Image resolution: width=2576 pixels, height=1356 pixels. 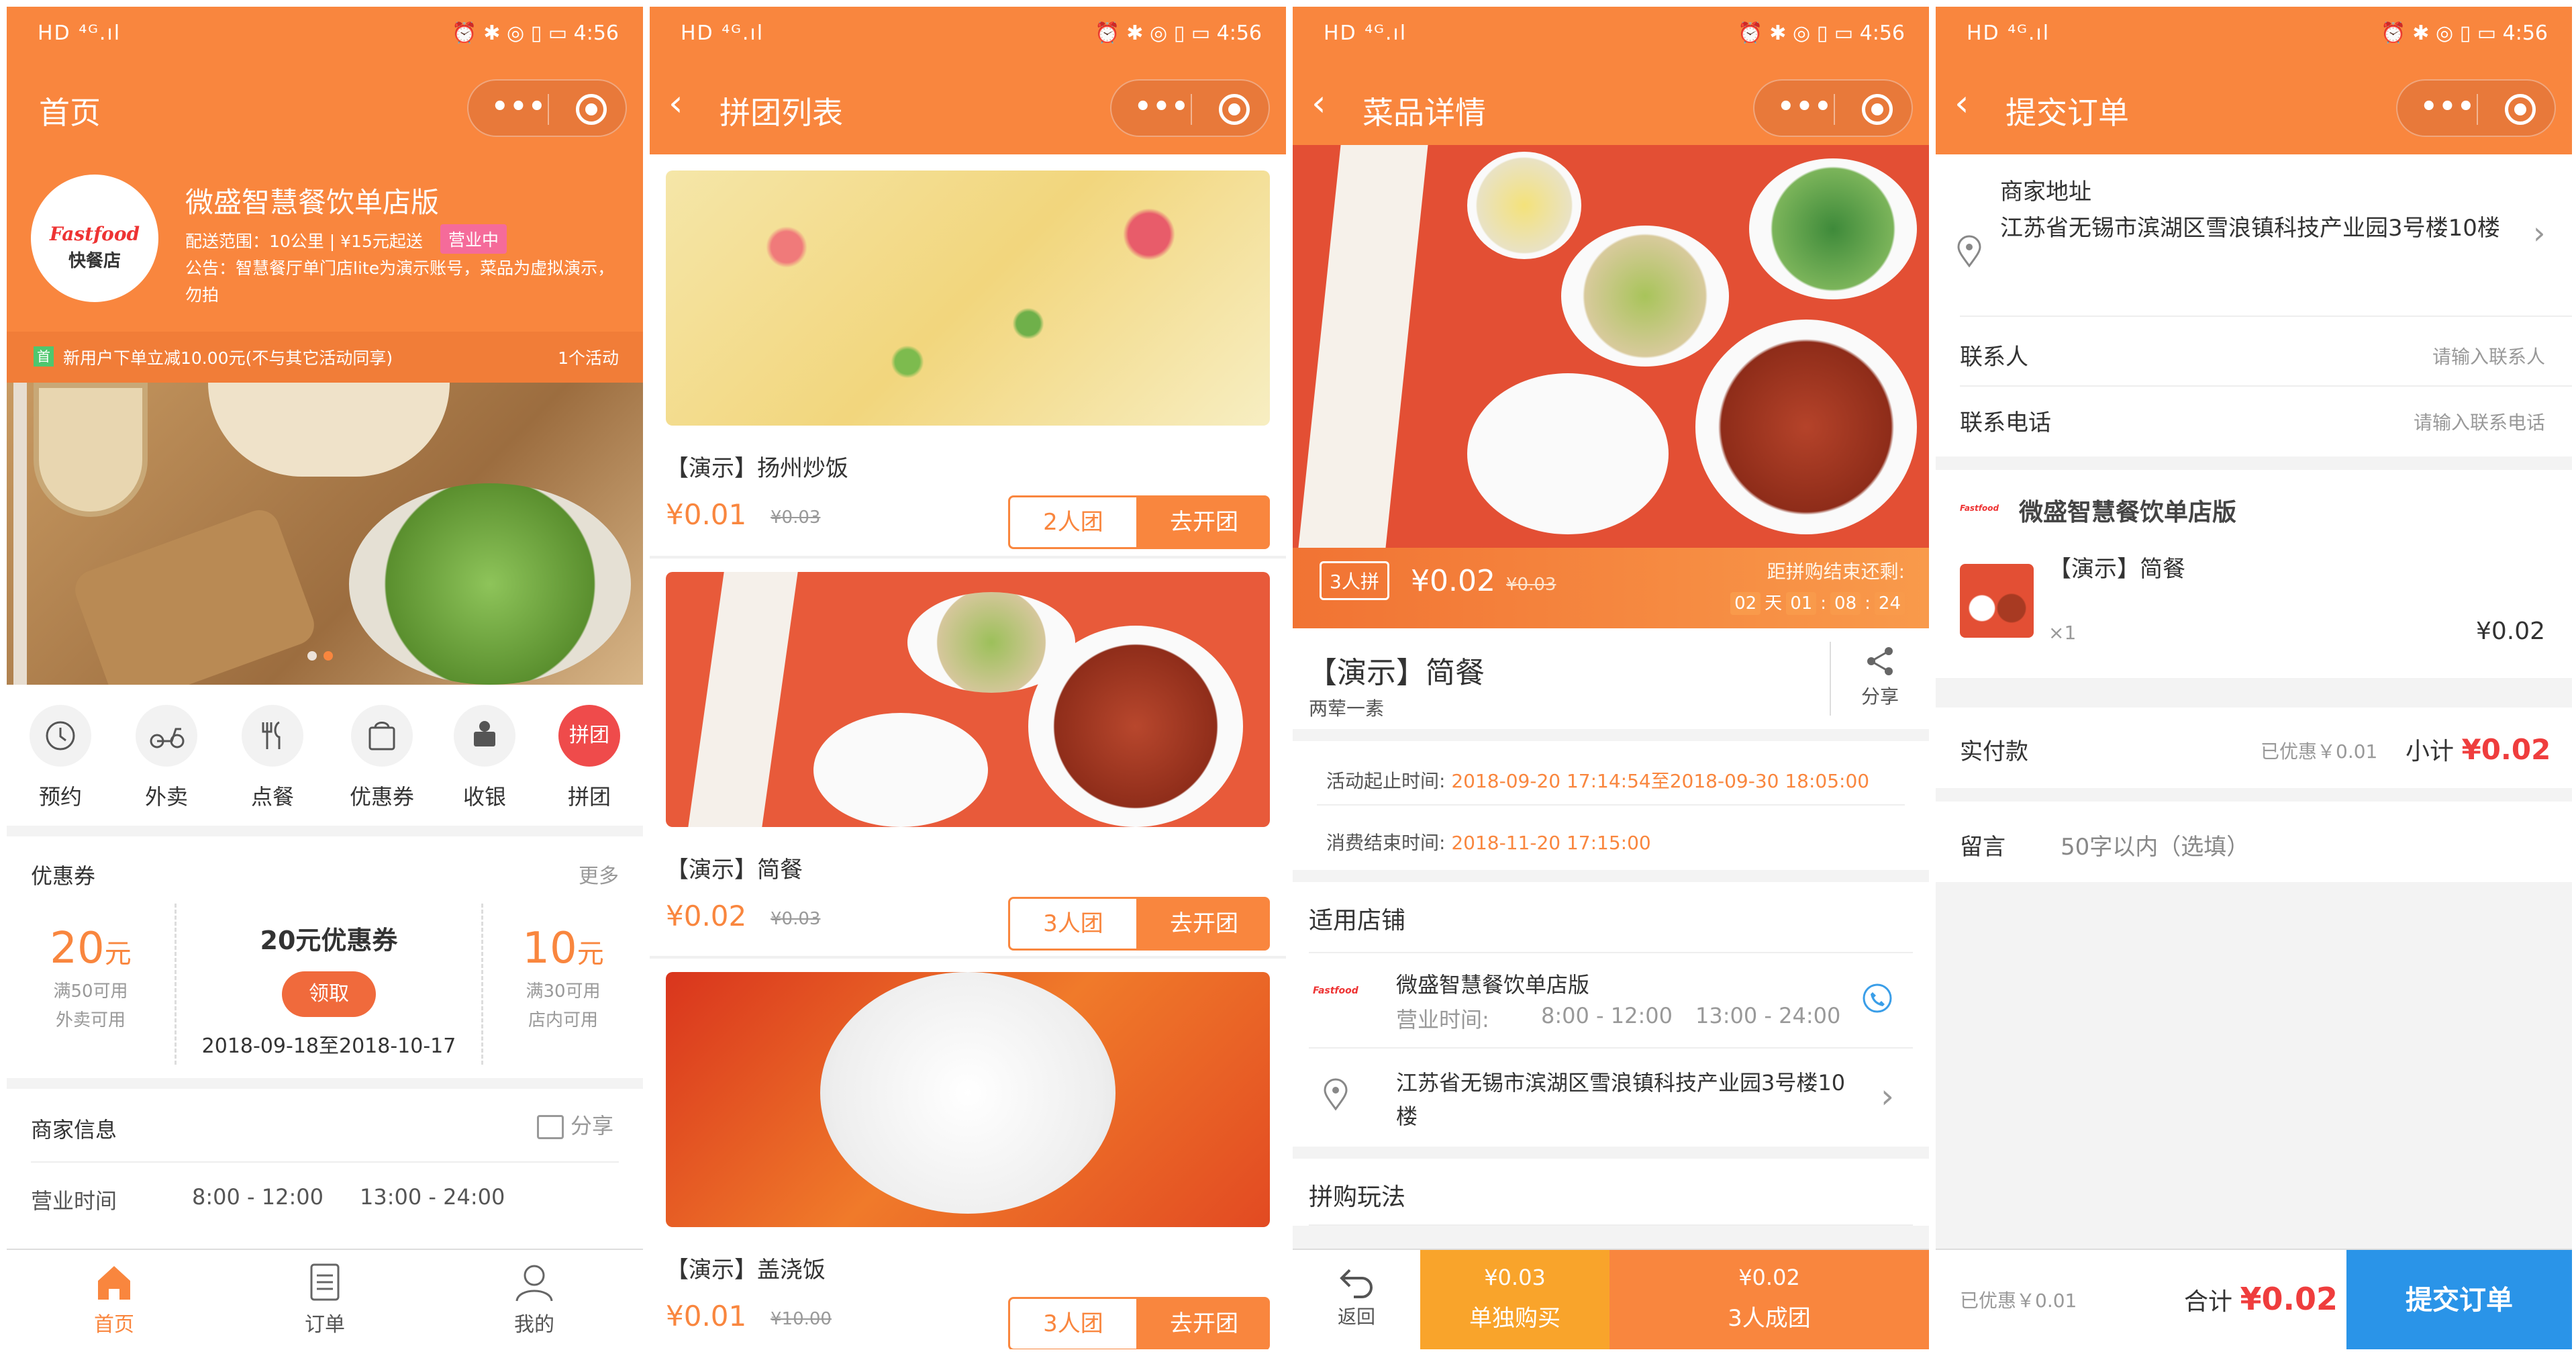 I want to click on scooter-icon, so click(x=166, y=736).